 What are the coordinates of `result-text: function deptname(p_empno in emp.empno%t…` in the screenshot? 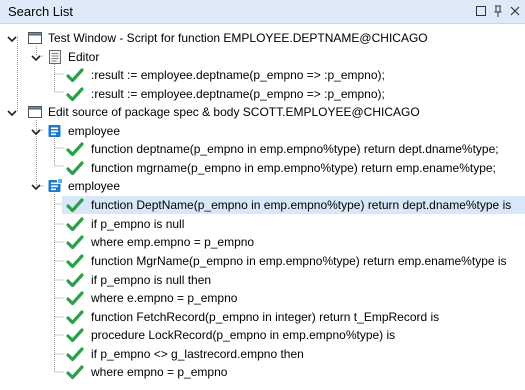 It's located at (295, 149).